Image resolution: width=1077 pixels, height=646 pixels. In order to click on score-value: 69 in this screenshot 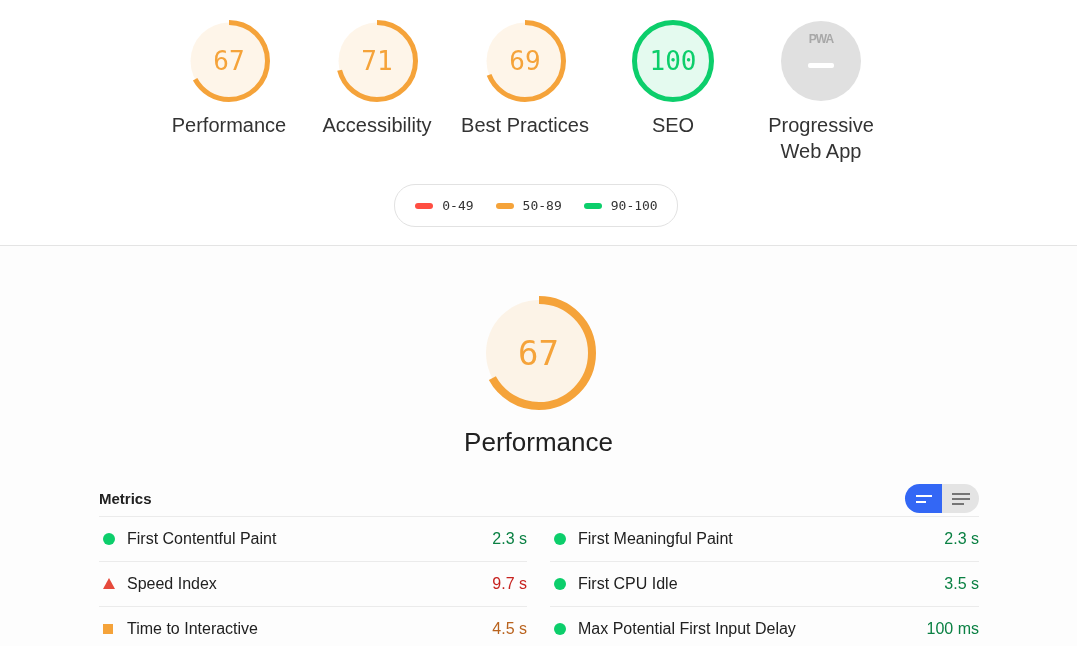, I will do `click(525, 61)`.